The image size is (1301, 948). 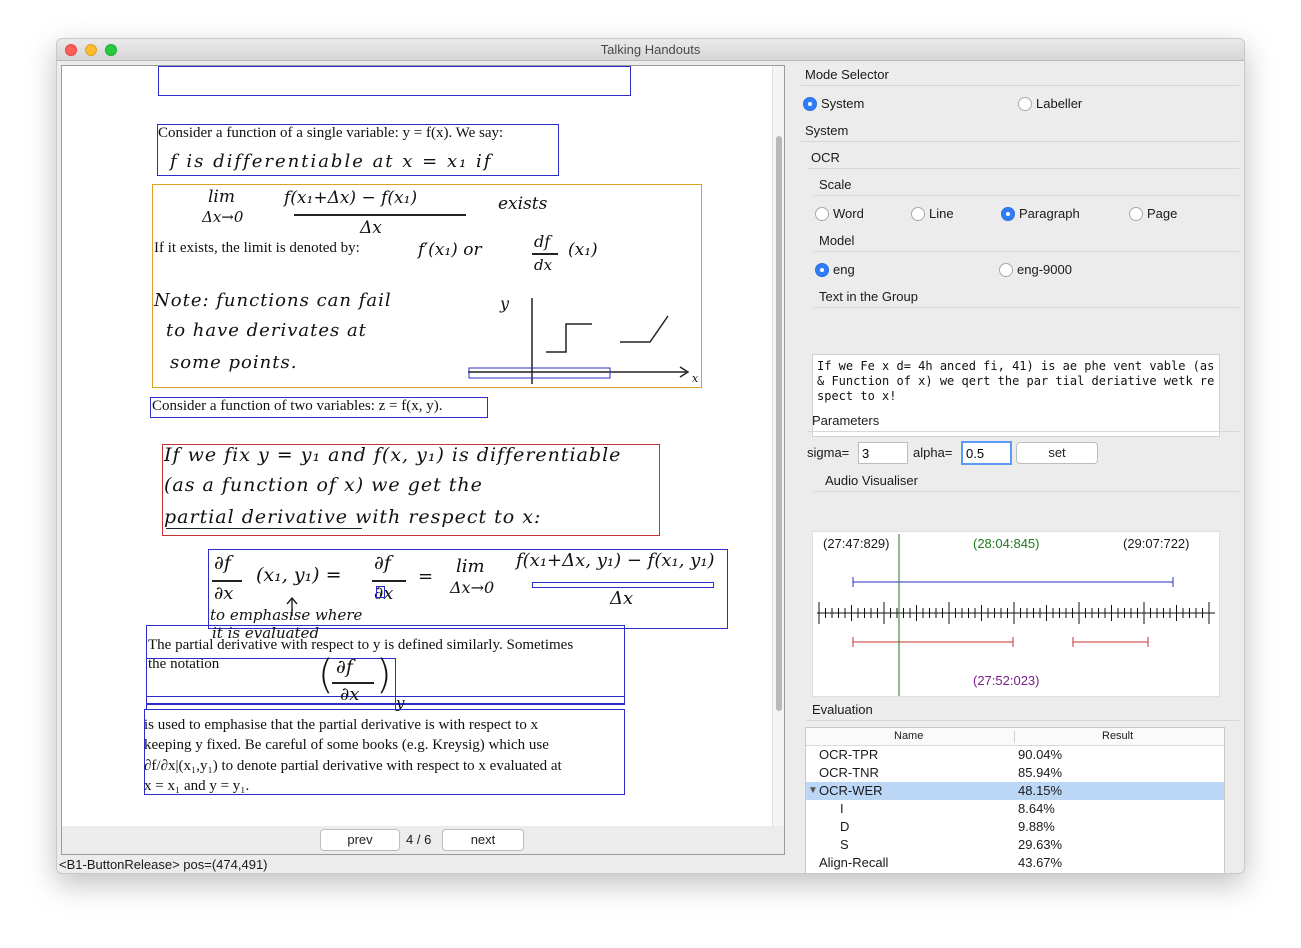 What do you see at coordinates (1015, 845) in the screenshot?
I see `table-row: S 29.63%` at bounding box center [1015, 845].